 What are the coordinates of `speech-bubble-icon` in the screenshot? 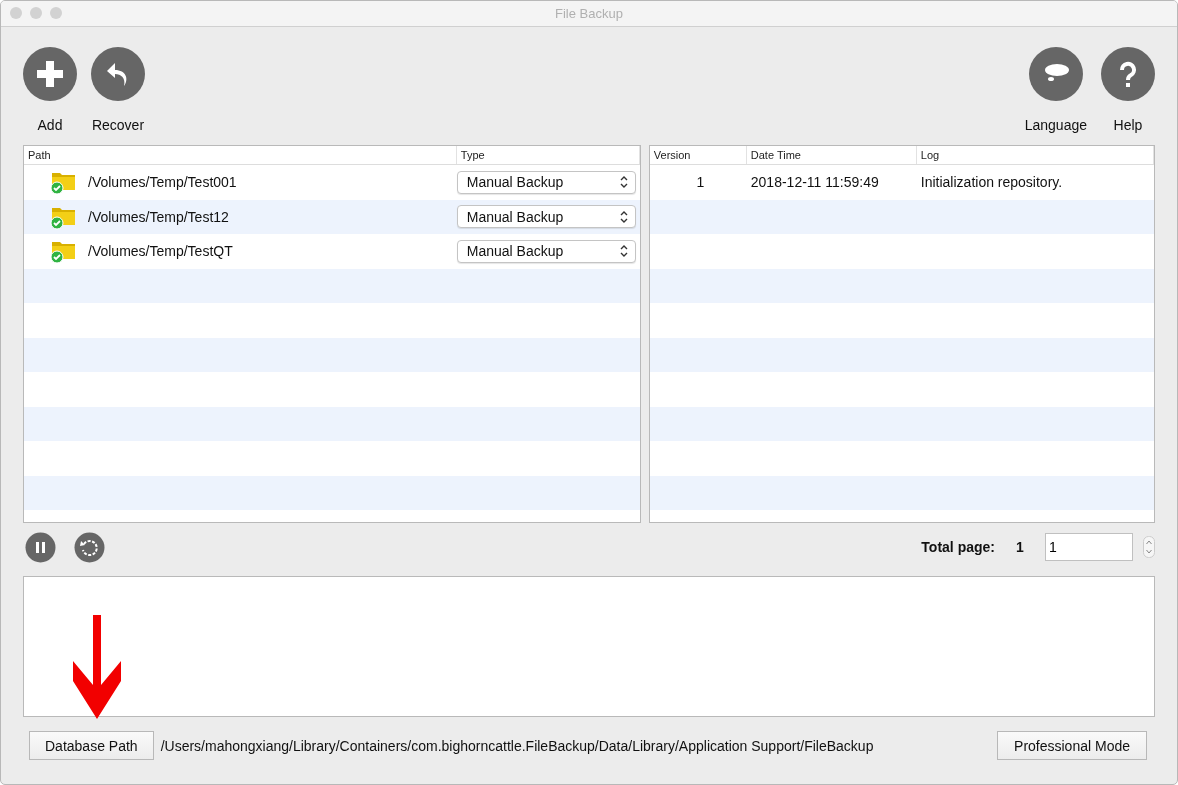 It's located at (1055, 74).